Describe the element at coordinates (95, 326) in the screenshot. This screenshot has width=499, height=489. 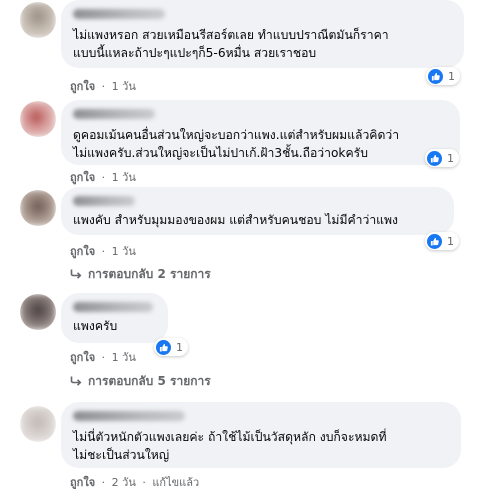
I see `comment-line: แพงครับ` at that location.